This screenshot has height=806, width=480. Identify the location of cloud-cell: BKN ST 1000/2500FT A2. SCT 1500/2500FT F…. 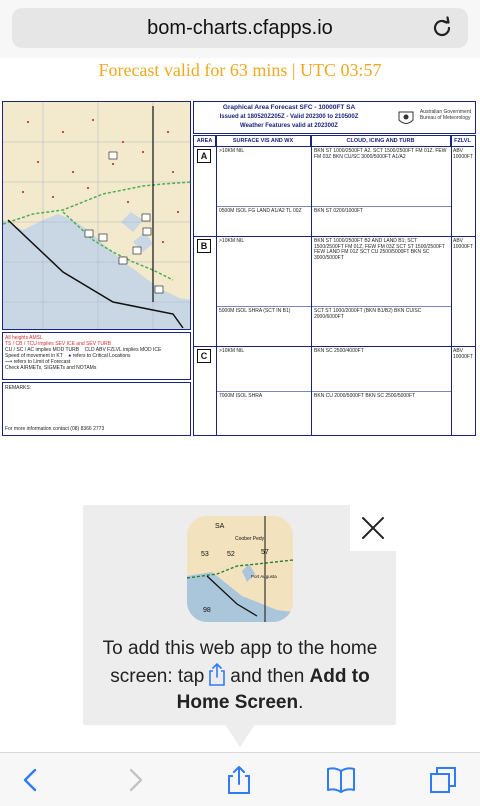
(380, 154).